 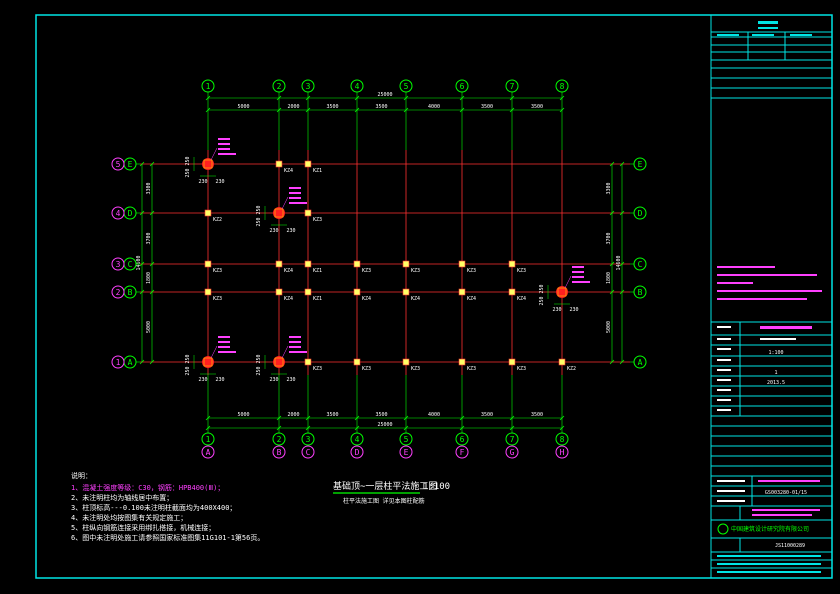 I want to click on detail-leader-1A, so click(x=214, y=352).